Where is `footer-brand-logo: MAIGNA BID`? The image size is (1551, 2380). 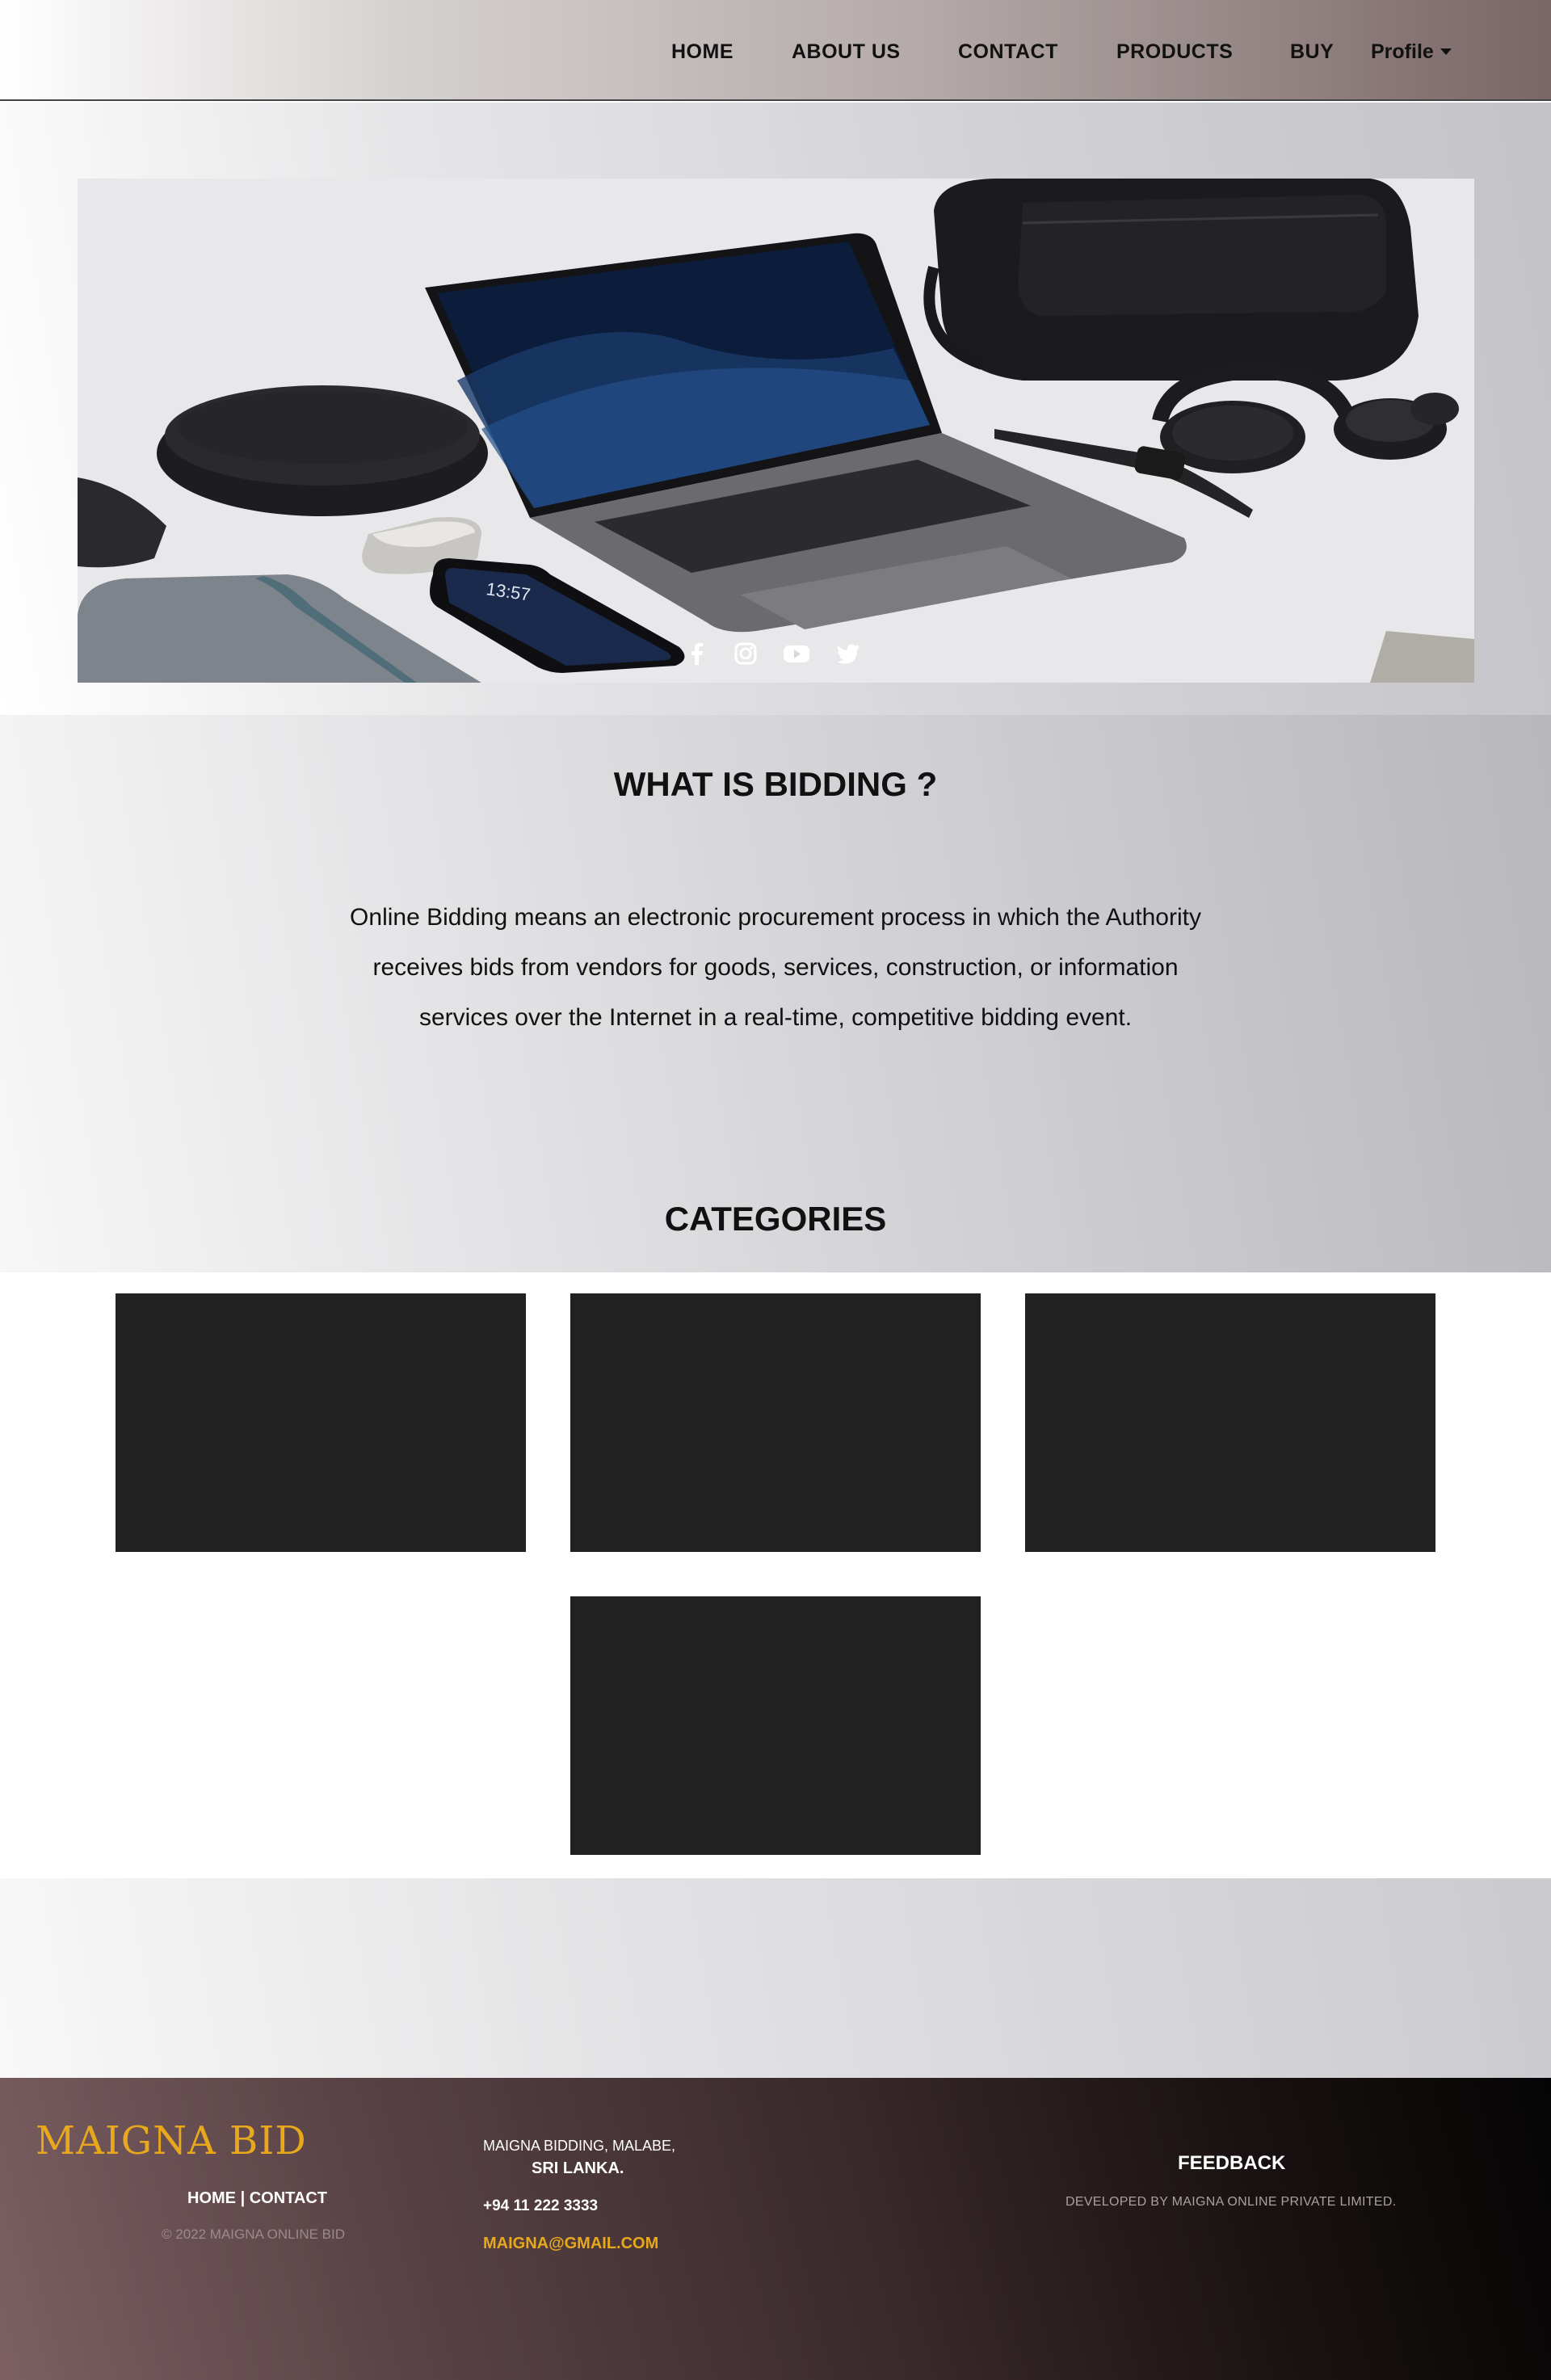 footer-brand-logo: MAIGNA BID is located at coordinates (172, 2141).